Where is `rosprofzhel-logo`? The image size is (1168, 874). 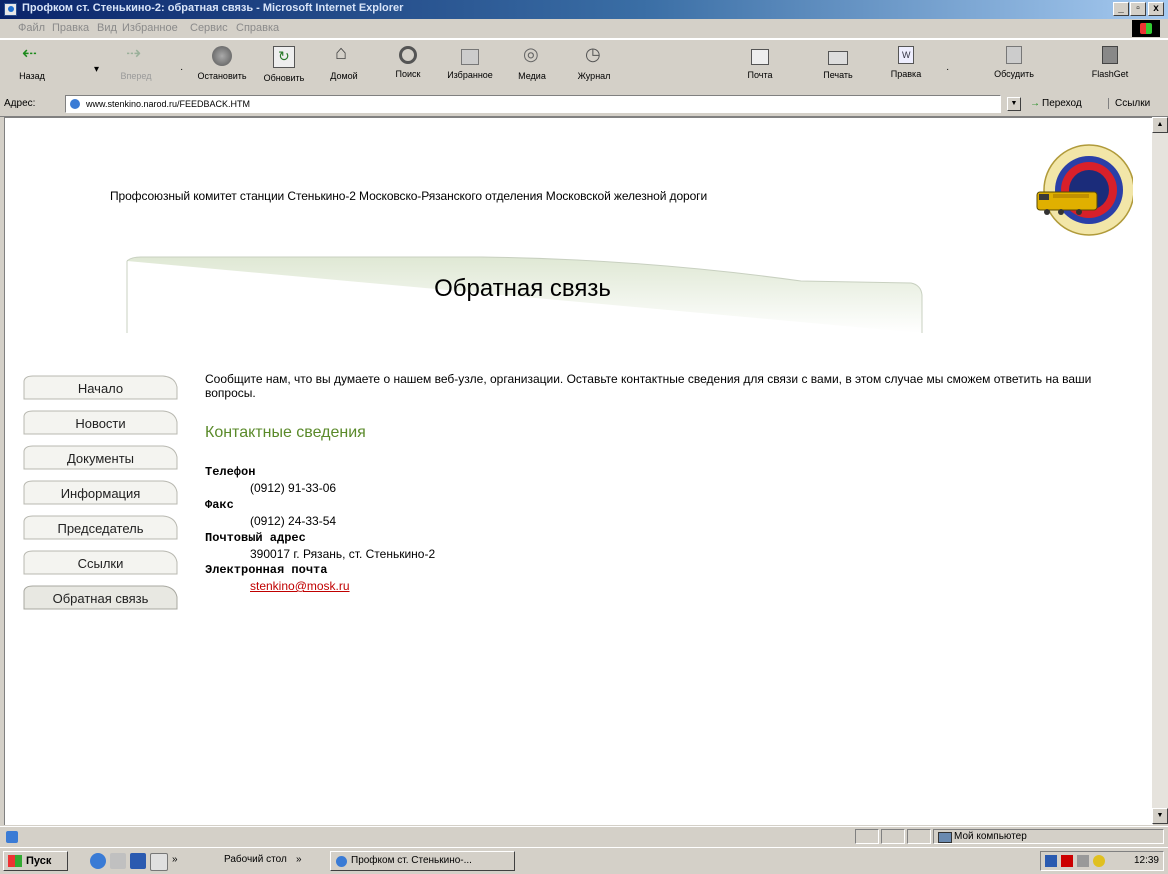 rosprofzhel-logo is located at coordinates (1084, 190).